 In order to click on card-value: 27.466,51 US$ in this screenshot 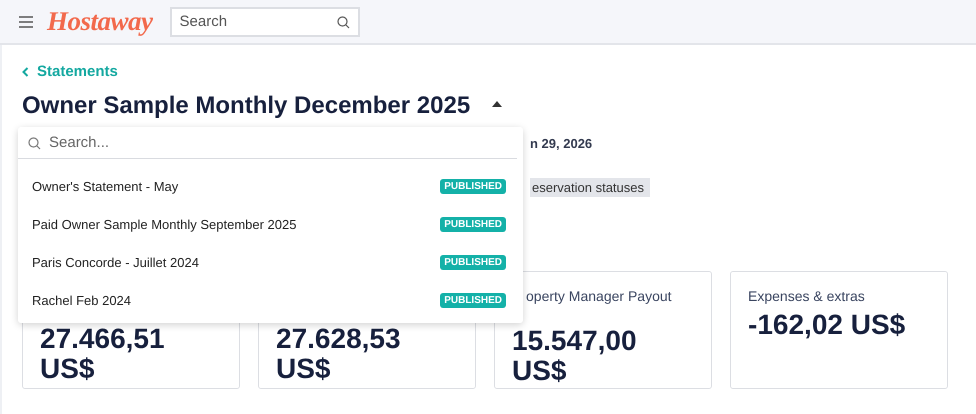, I will do `click(103, 354)`.